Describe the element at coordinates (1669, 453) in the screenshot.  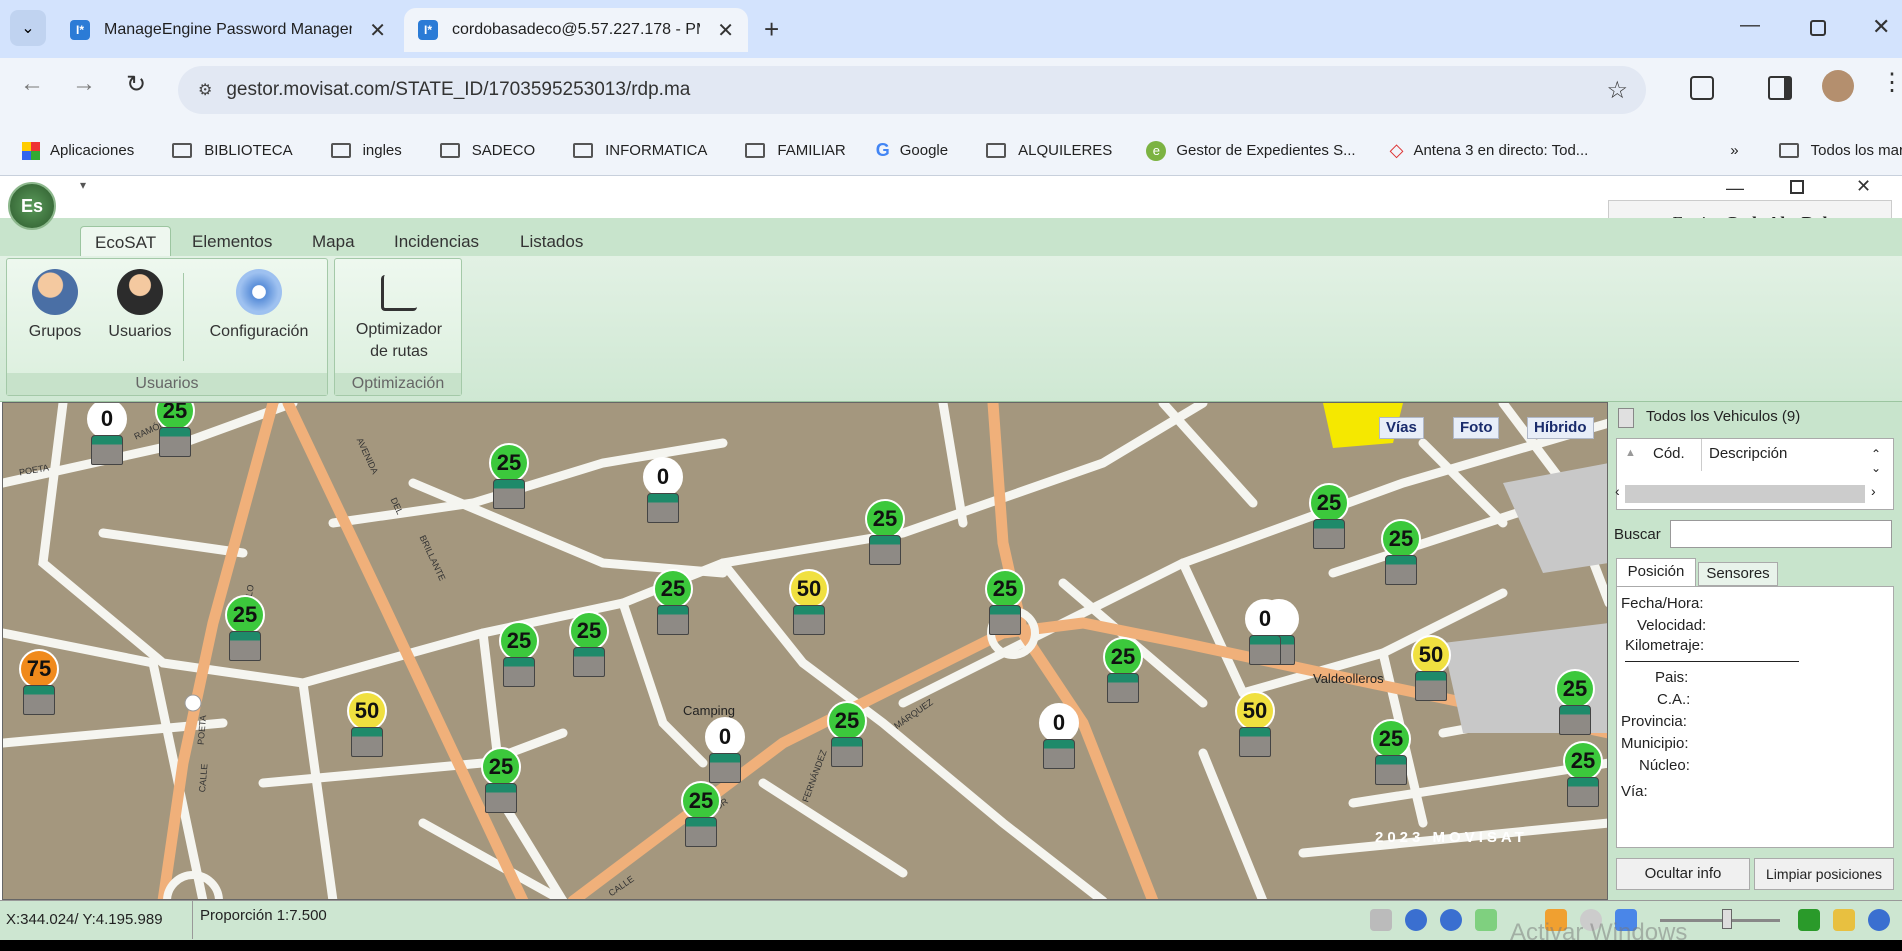
I see `col-header-code: Cód.` at that location.